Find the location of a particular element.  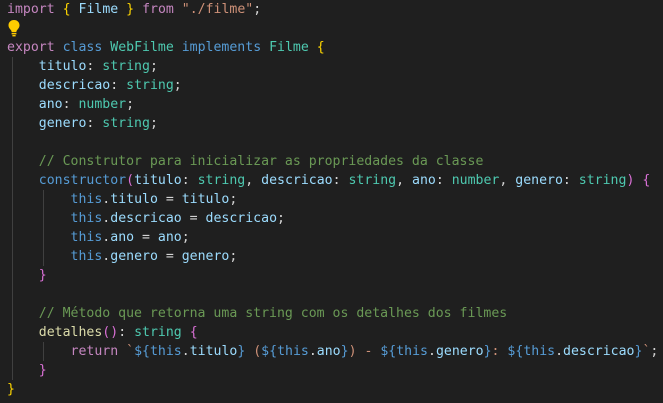

code-line: this.ano = ano; is located at coordinates (98, 237).